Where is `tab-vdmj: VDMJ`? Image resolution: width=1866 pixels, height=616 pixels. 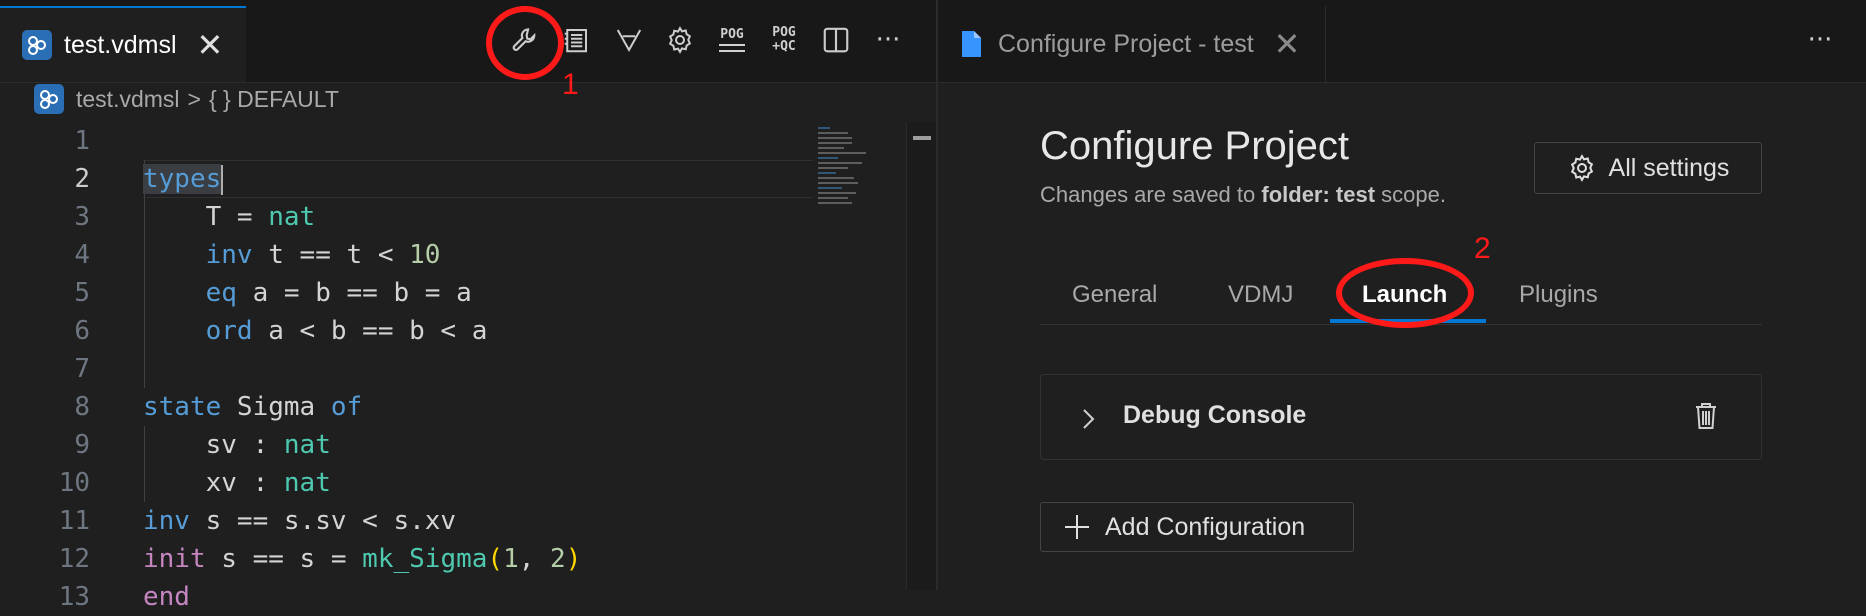 tab-vdmj: VDMJ is located at coordinates (1260, 295).